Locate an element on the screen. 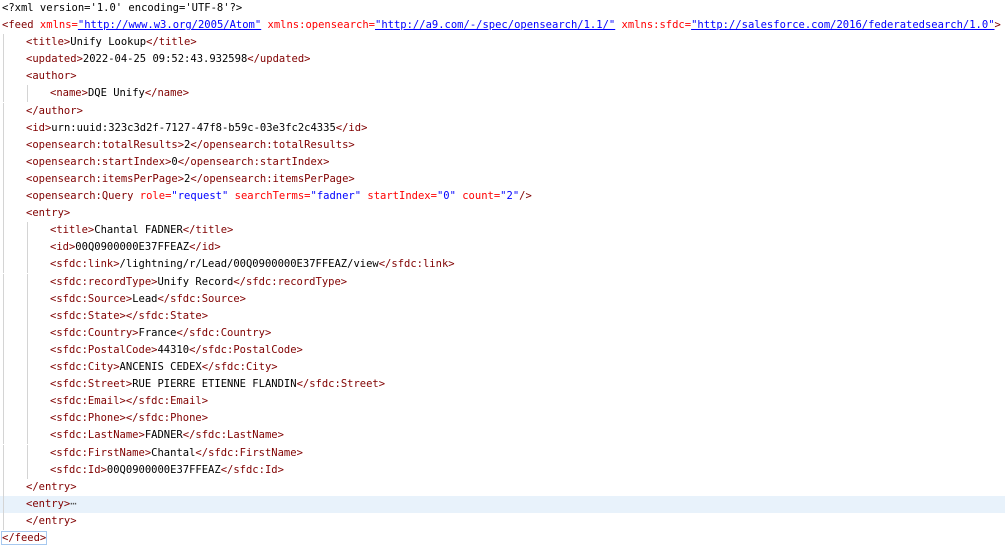  element-value: RUE PIERRE ETIENNE FLANDIN is located at coordinates (214, 384).